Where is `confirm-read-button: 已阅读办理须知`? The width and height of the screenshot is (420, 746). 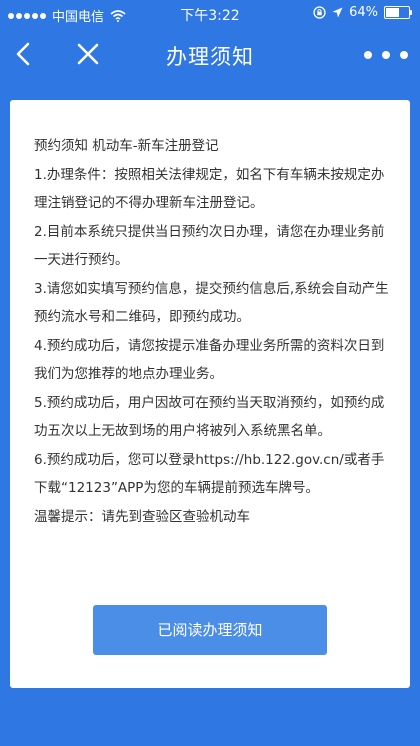
confirm-read-button: 已阅读办理须知 is located at coordinates (210, 630).